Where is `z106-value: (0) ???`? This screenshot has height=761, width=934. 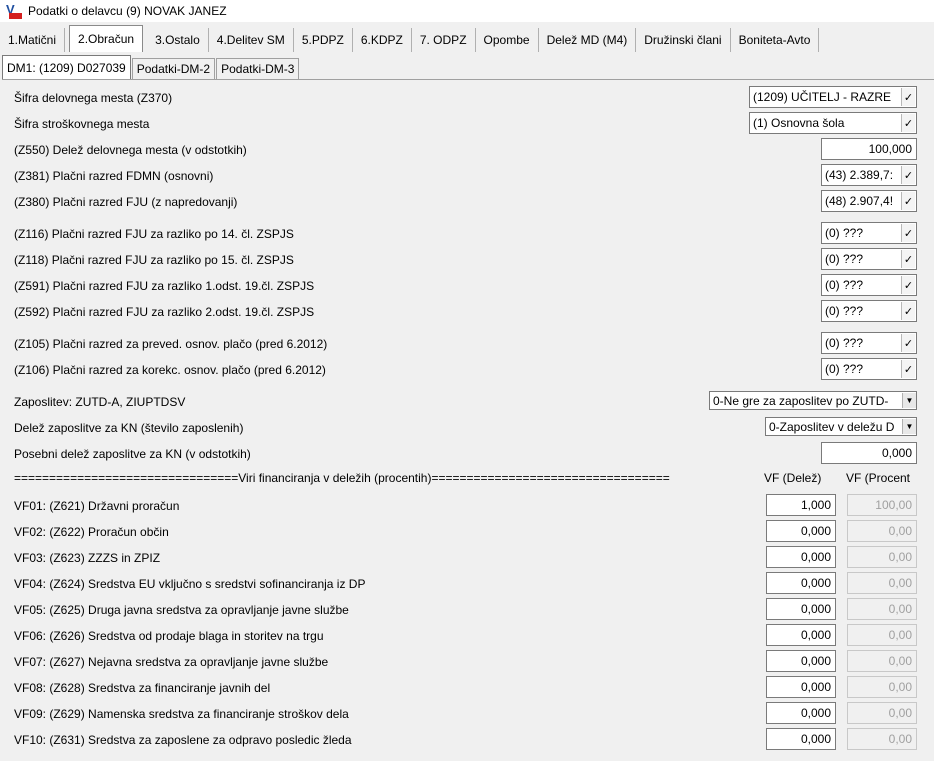 z106-value: (0) ??? is located at coordinates (844, 369).